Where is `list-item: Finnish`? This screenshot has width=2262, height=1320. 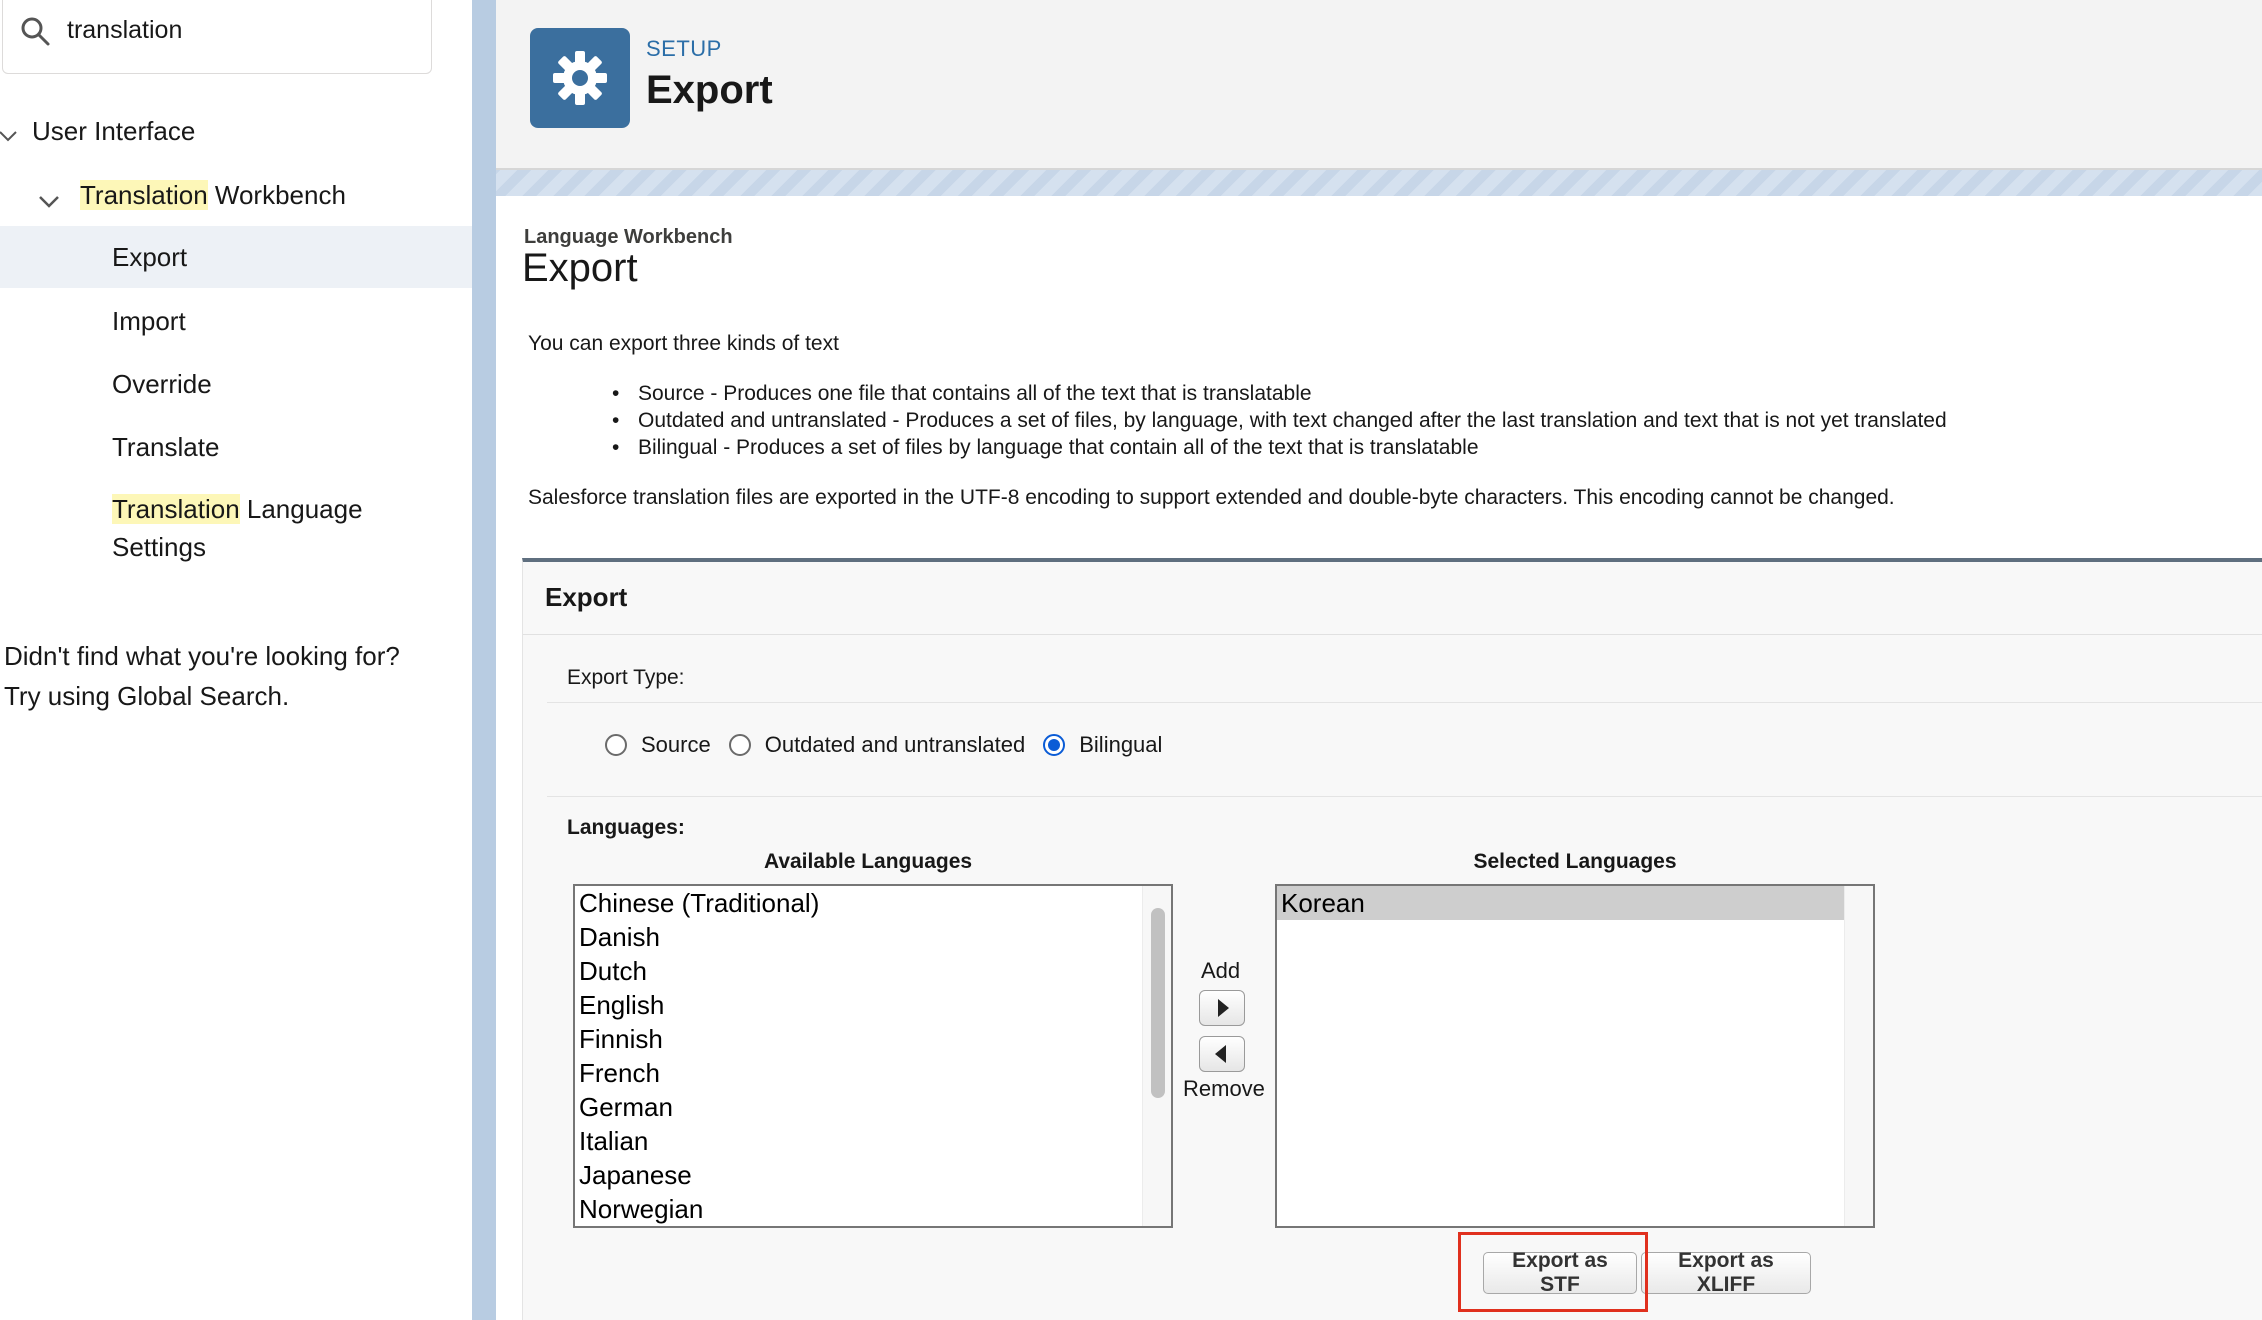 list-item: Finnish is located at coordinates (873, 1039).